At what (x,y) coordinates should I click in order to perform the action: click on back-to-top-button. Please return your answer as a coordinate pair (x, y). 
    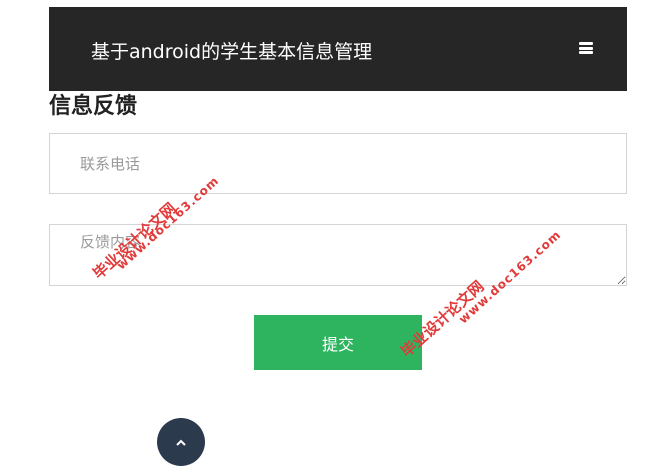
    Looking at the image, I should click on (181, 442).